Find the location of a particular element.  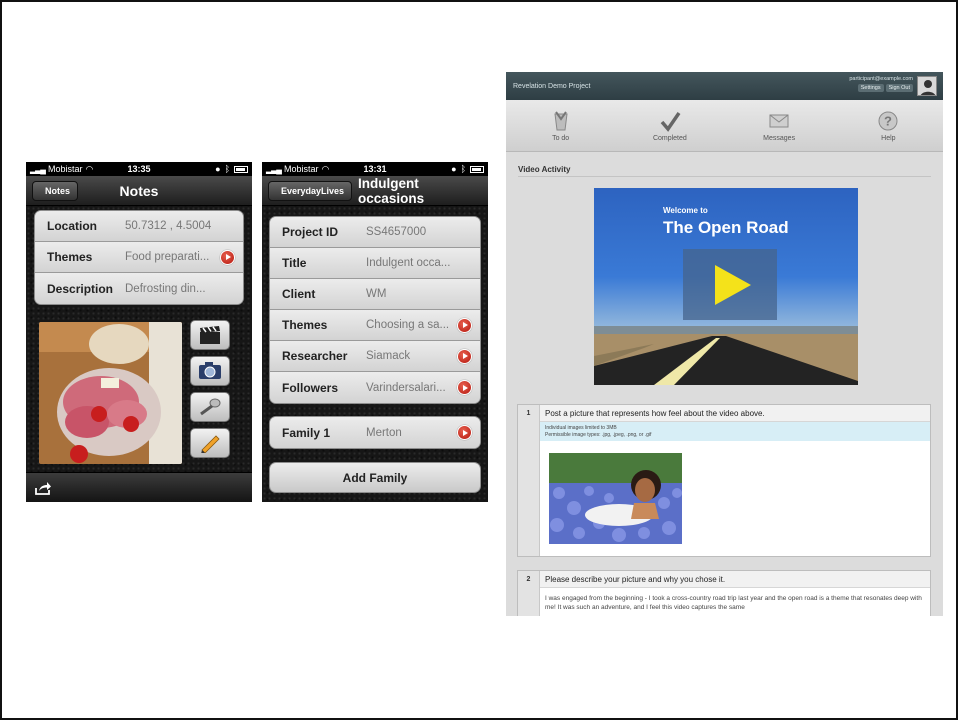

nav-label: Messages is located at coordinates (779, 138).